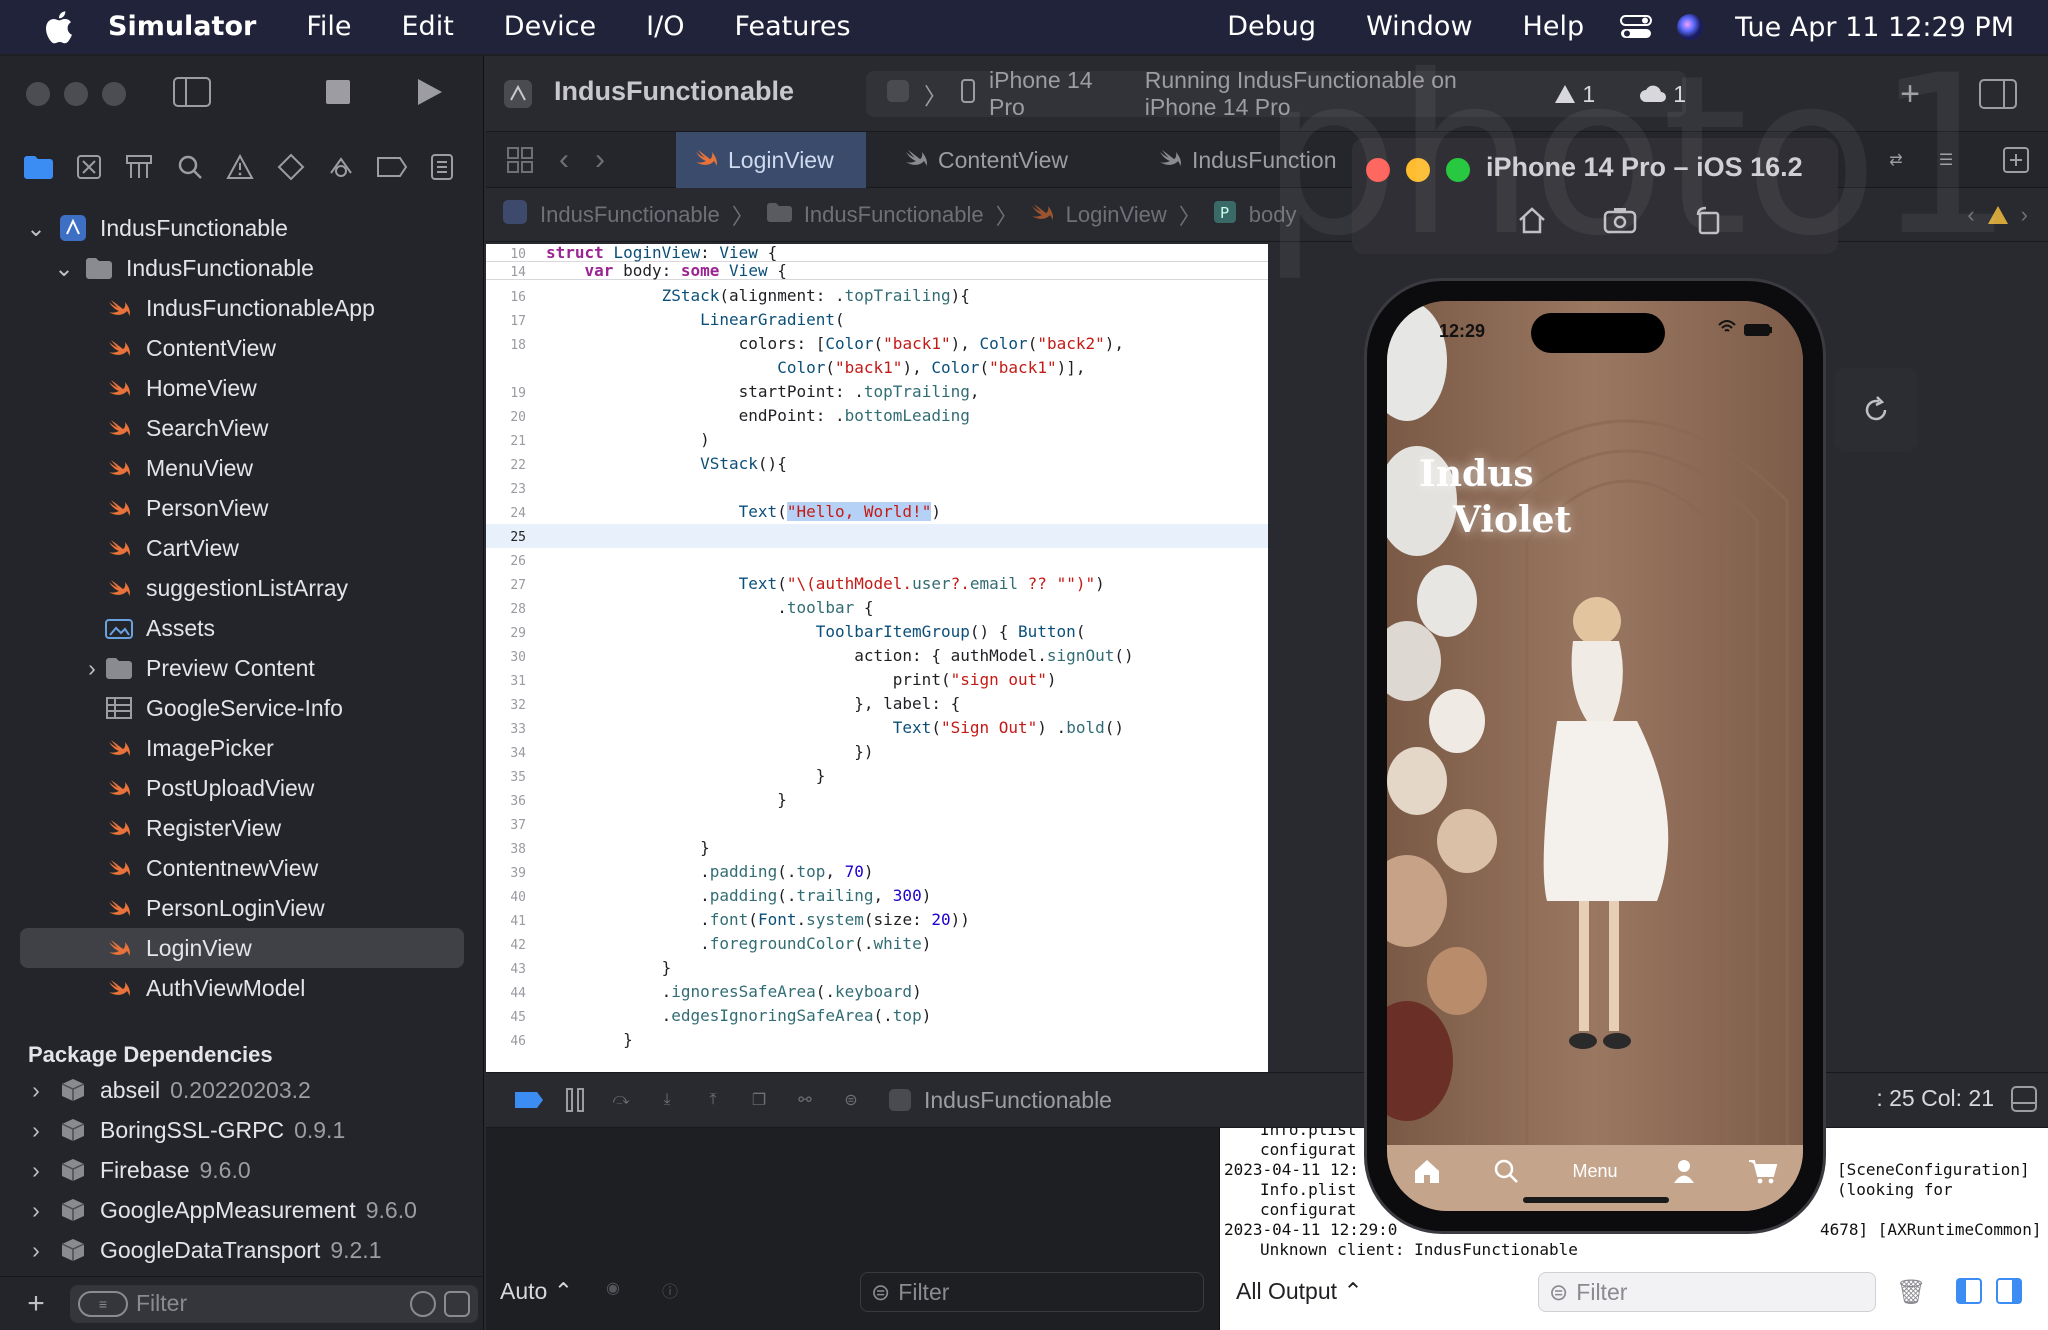 This screenshot has height=1330, width=2048. What do you see at coordinates (1690, 27) in the screenshot?
I see `siri-icon` at bounding box center [1690, 27].